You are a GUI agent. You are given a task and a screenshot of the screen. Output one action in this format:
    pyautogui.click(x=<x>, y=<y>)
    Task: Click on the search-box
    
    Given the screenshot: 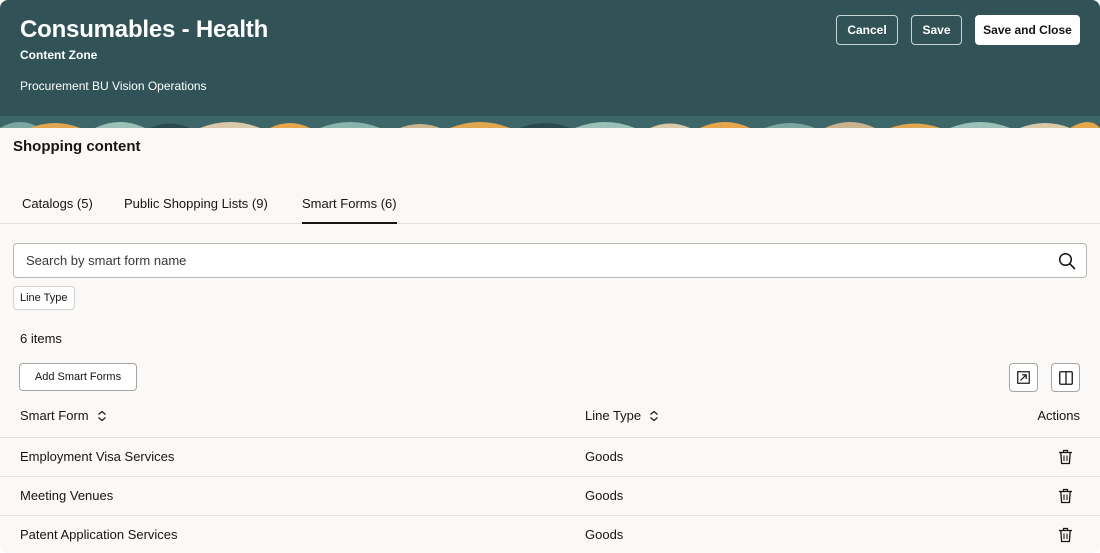 What is the action you would take?
    pyautogui.click(x=550, y=260)
    